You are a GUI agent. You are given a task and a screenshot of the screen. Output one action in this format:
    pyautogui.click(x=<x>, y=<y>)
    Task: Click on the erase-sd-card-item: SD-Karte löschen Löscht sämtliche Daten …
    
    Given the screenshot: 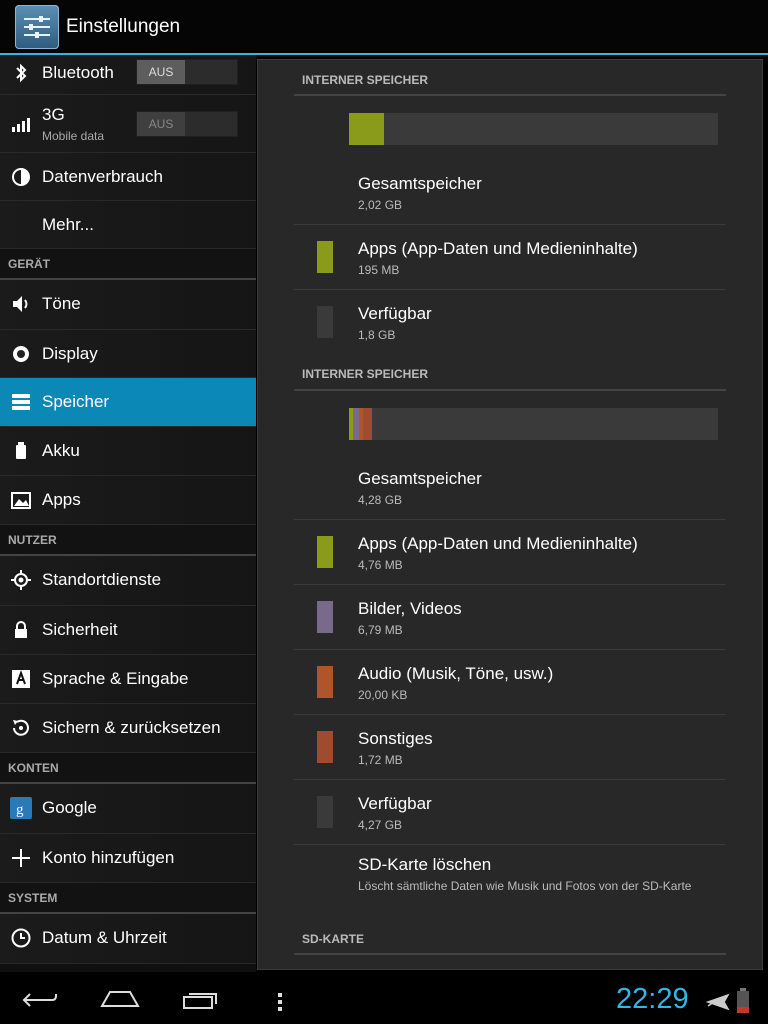 What is the action you would take?
    pyautogui.click(x=510, y=885)
    